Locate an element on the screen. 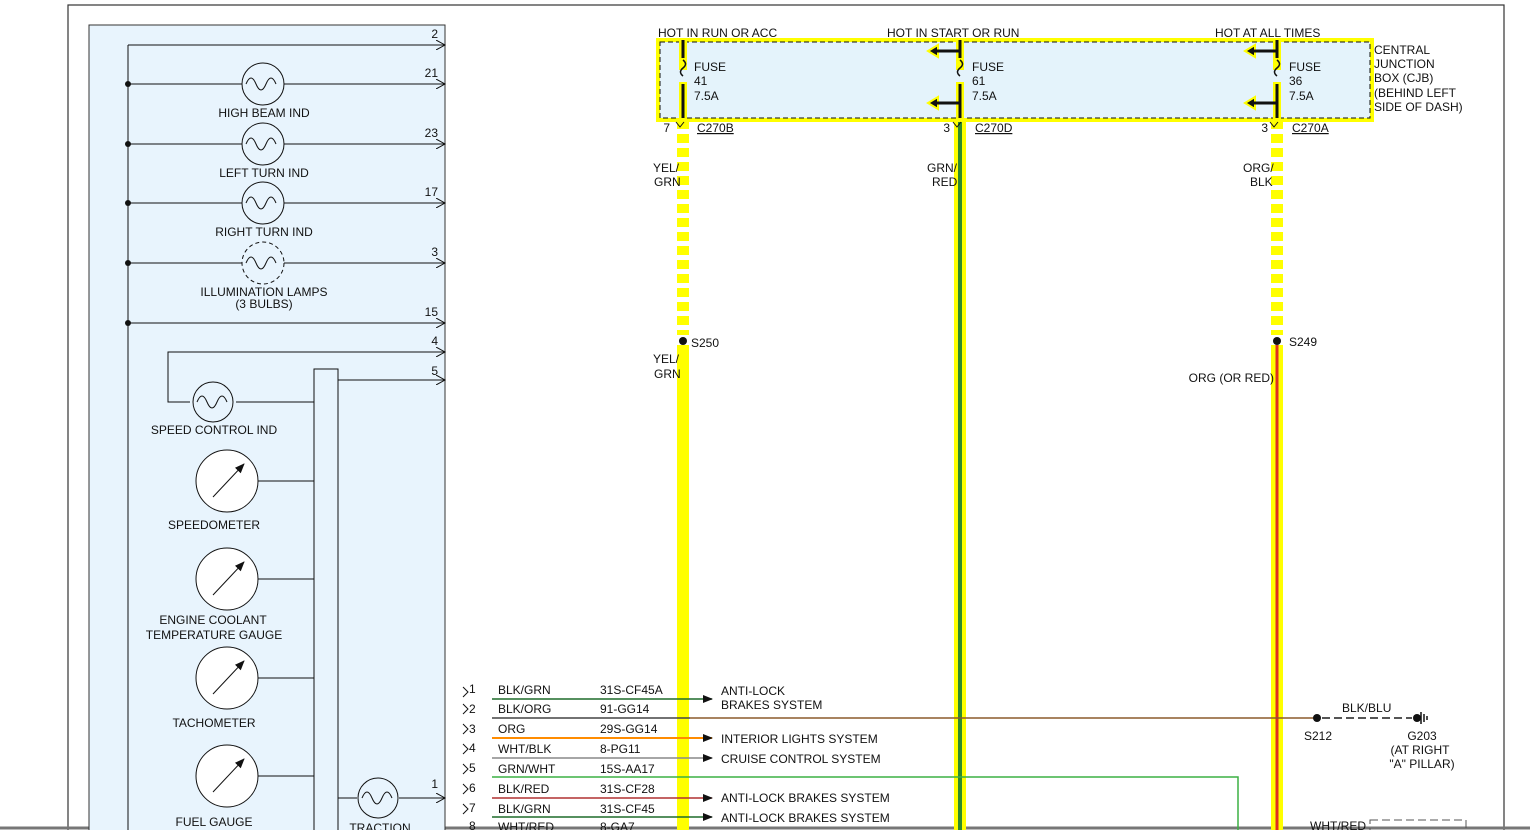  row-3-circuit: 29S-GG14 is located at coordinates (629, 729).